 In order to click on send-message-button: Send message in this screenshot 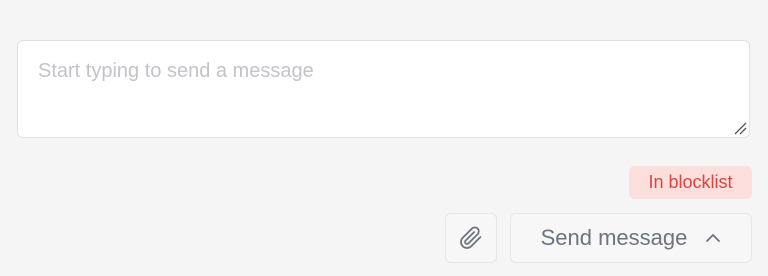, I will do `click(631, 238)`.